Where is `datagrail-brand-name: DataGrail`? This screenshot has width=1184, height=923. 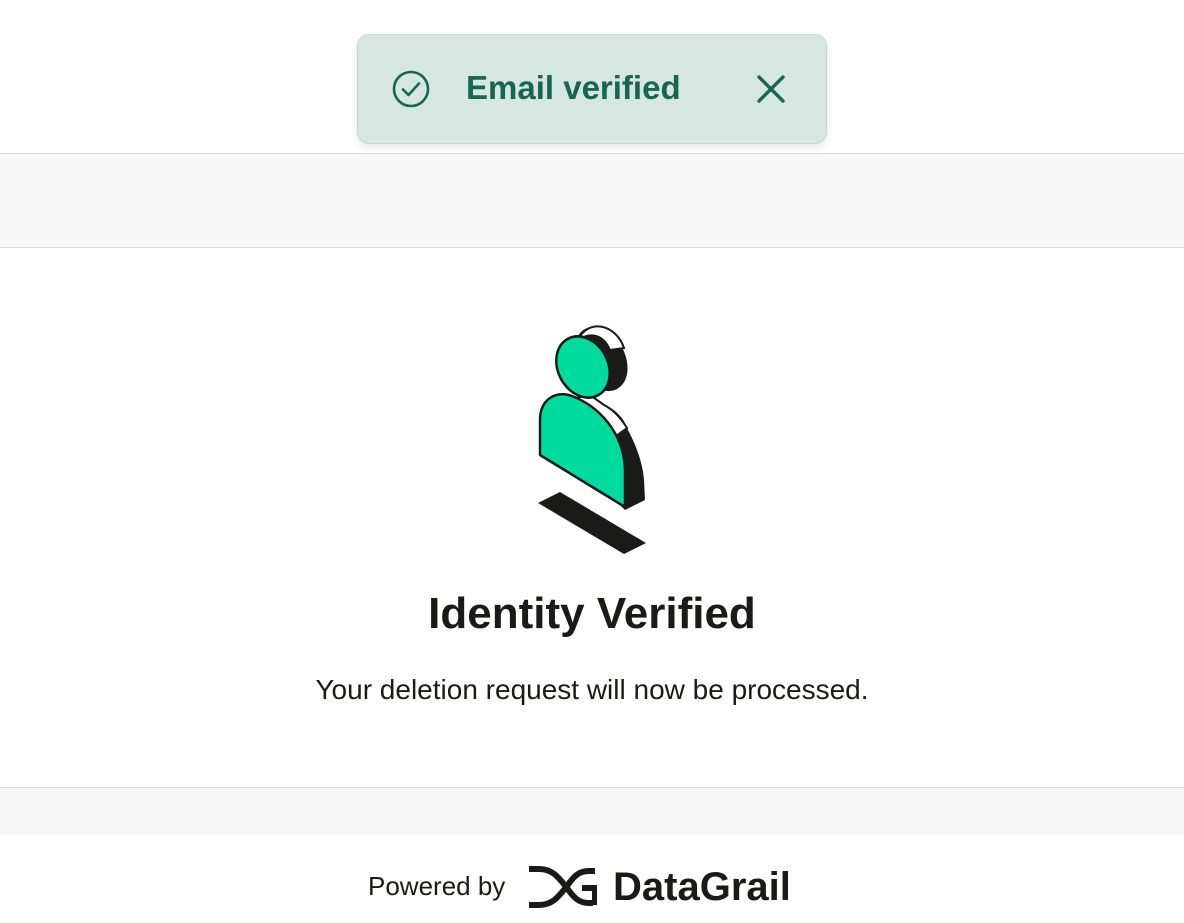 datagrail-brand-name: DataGrail is located at coordinates (702, 887).